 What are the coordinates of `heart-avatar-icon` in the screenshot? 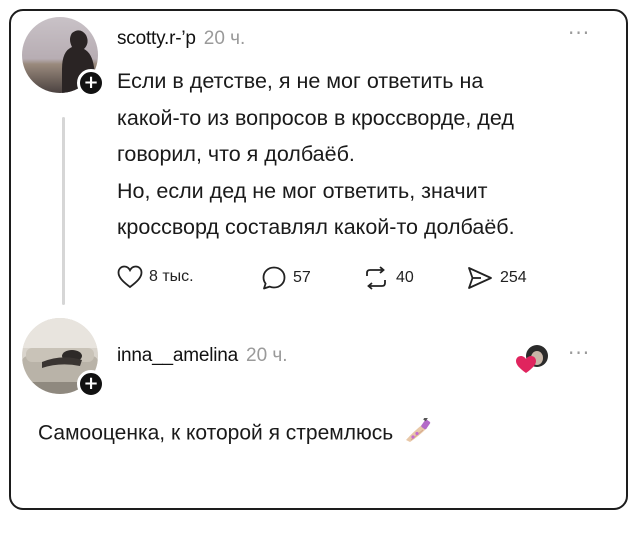 It's located at (533, 359).